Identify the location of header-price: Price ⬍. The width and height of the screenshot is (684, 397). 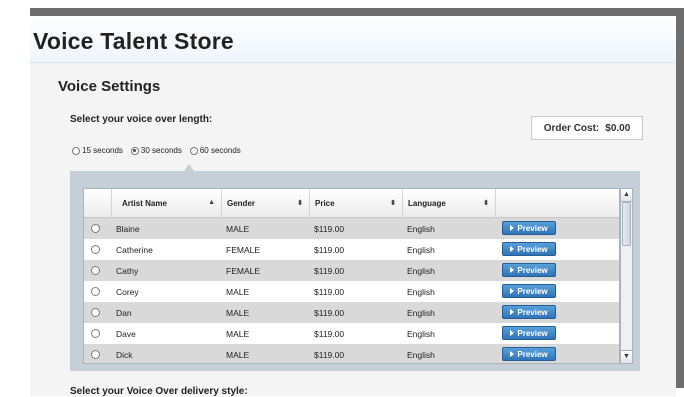
(355, 203).